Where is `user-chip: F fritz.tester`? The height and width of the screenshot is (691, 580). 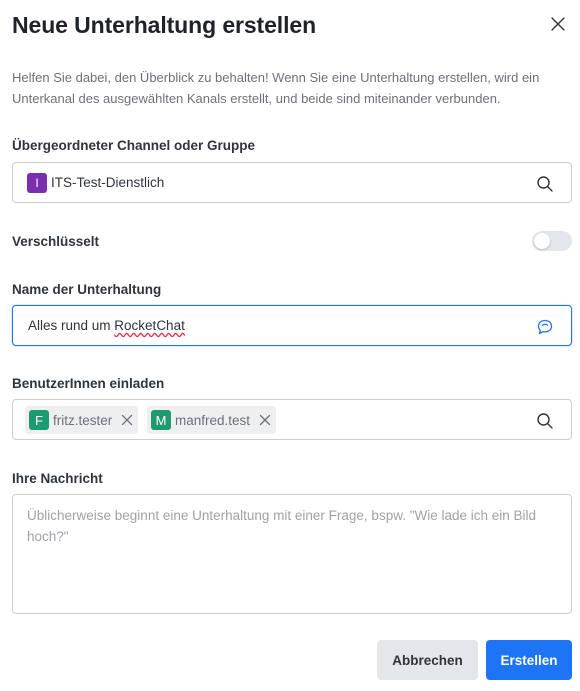
user-chip: F fritz.tester is located at coordinates (82, 420).